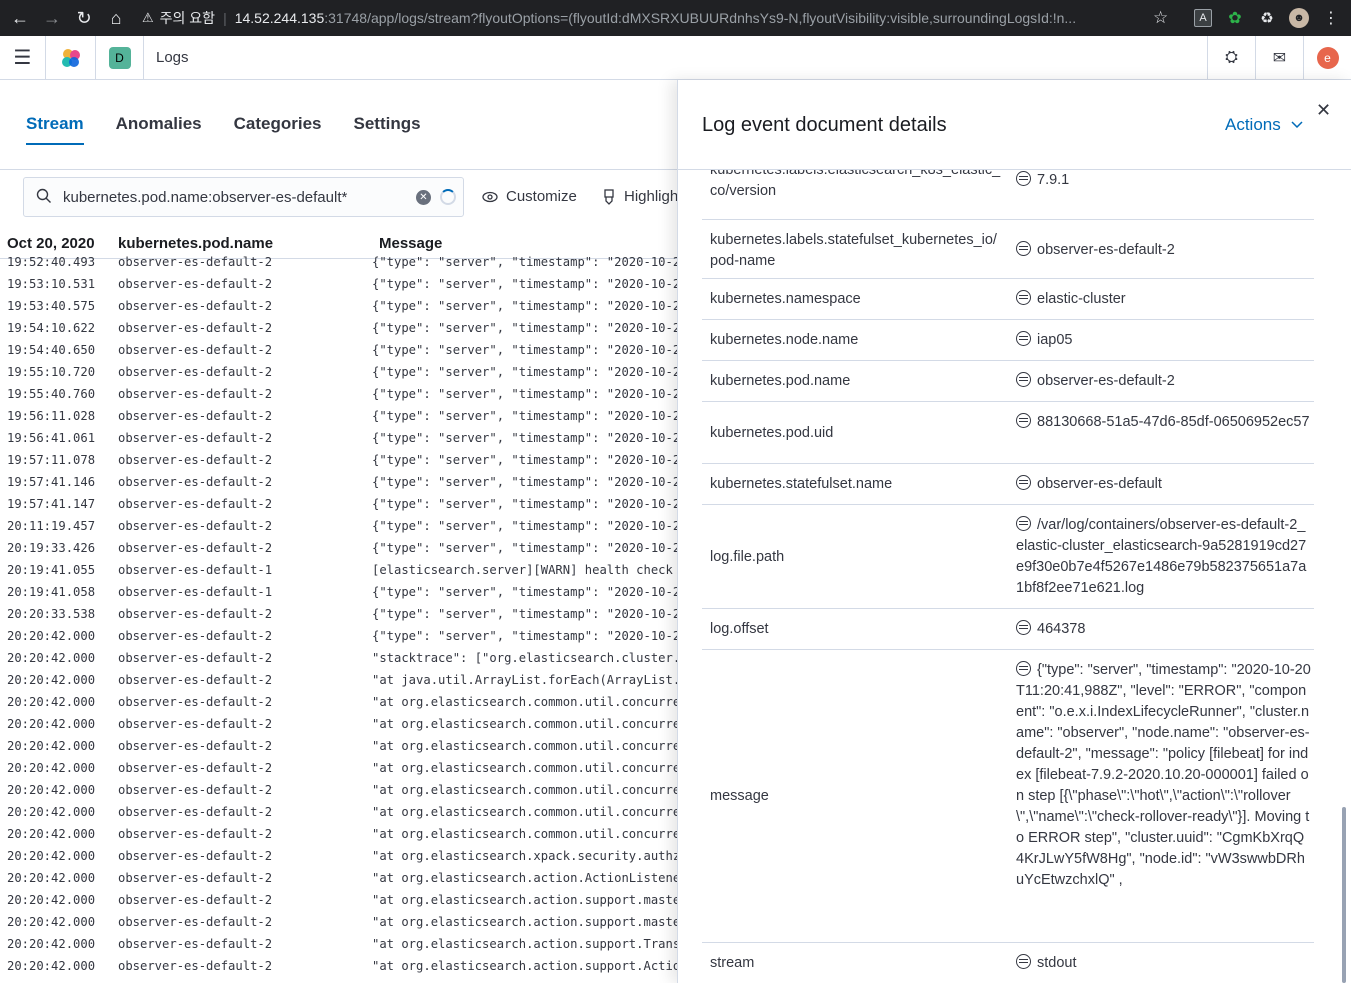 The image size is (1351, 983). I want to click on extension-a-icon: A, so click(1203, 18).